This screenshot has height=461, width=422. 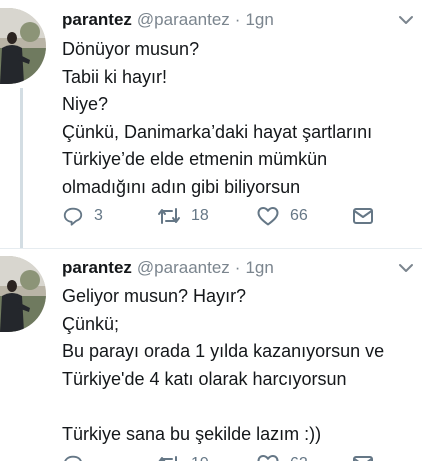 I want to click on tweet-line: Türkiye sana bu şekilde lazım :)), so click(x=192, y=433).